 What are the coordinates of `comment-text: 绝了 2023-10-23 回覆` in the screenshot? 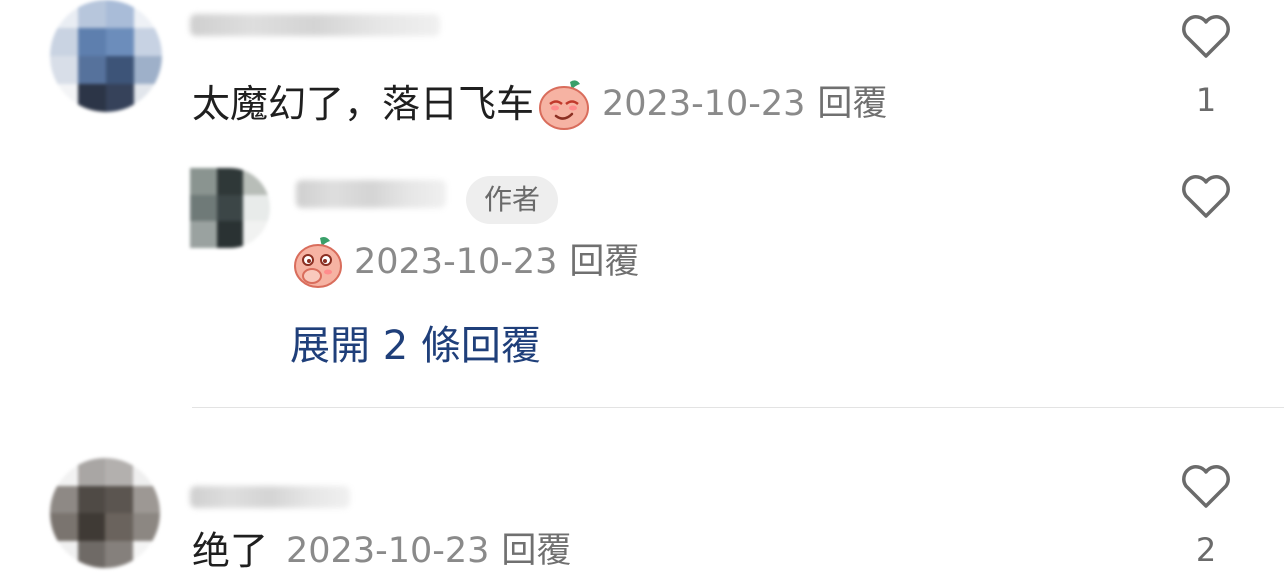 It's located at (381, 551).